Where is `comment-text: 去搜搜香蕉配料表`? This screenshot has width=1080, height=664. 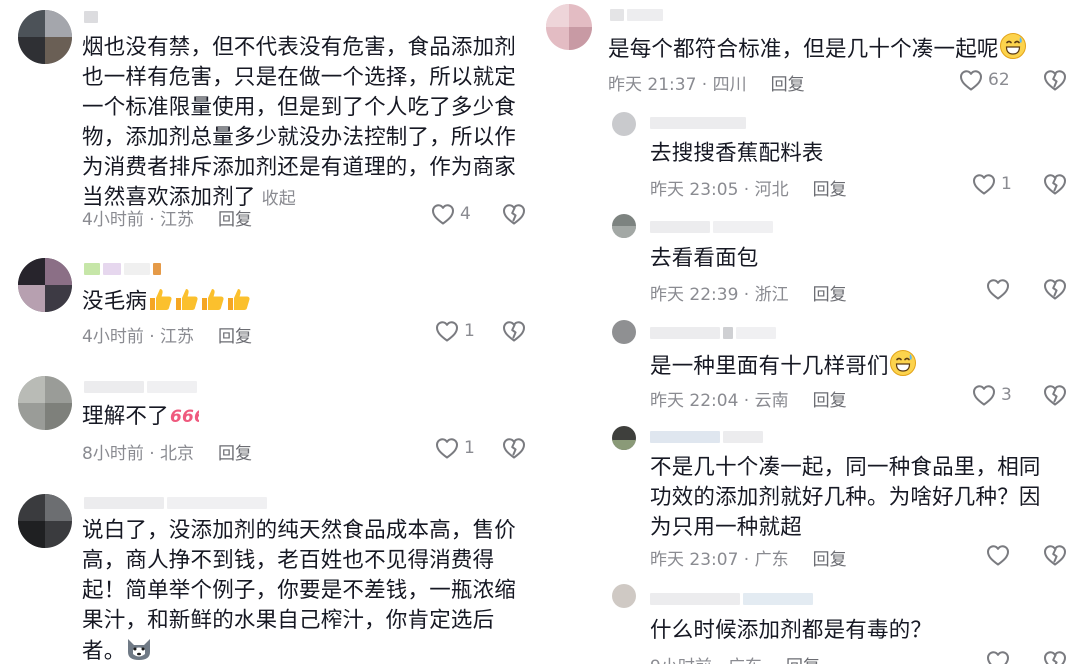
comment-text: 去搜搜香蕉配料表 is located at coordinates (737, 153).